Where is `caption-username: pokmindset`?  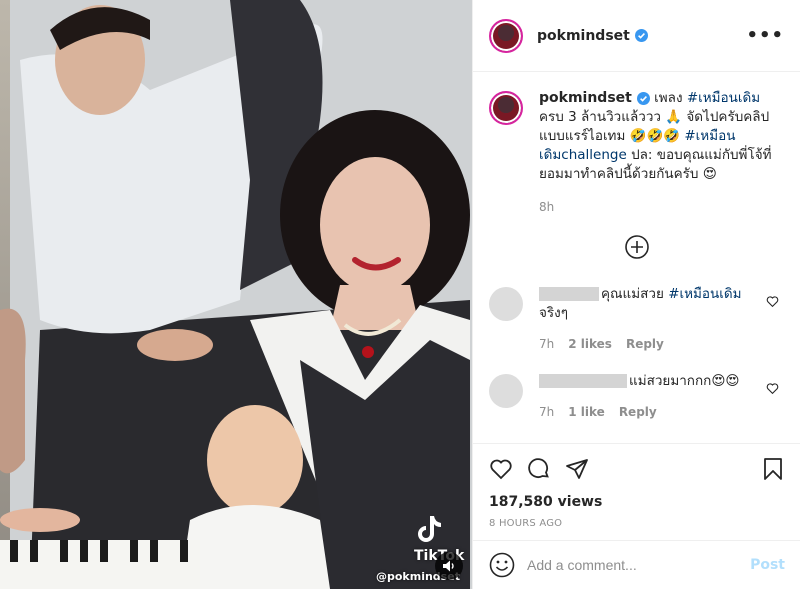
caption-username: pokmindset is located at coordinates (585, 98).